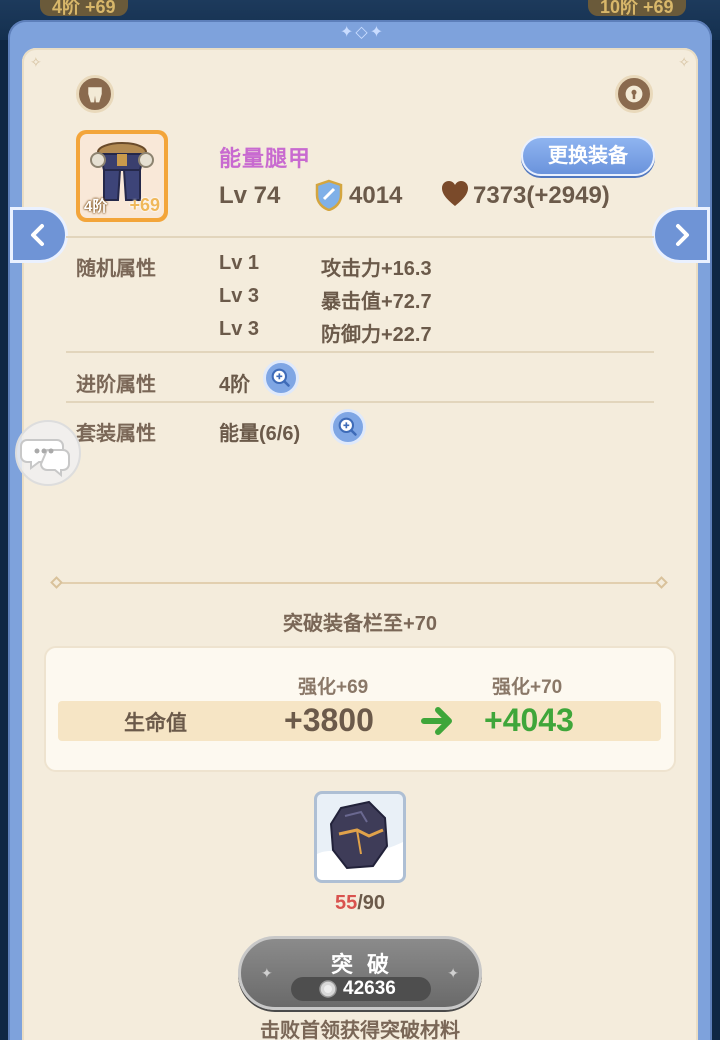  What do you see at coordinates (96, 206) in the screenshot?
I see `item-tier-label: 4阶` at bounding box center [96, 206].